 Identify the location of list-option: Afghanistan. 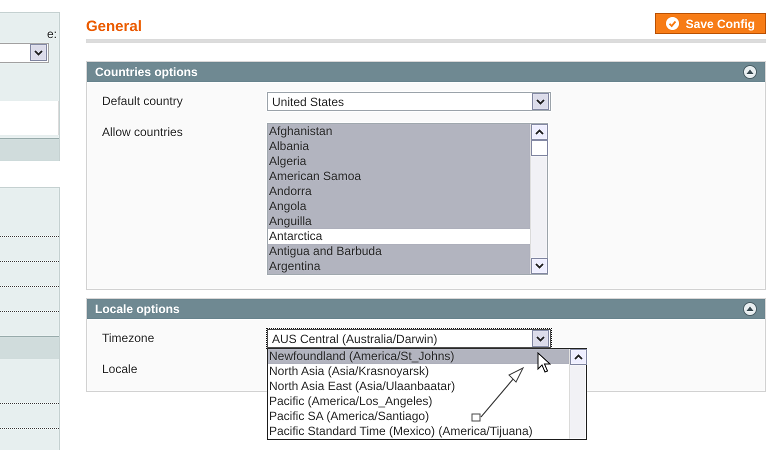
(399, 131).